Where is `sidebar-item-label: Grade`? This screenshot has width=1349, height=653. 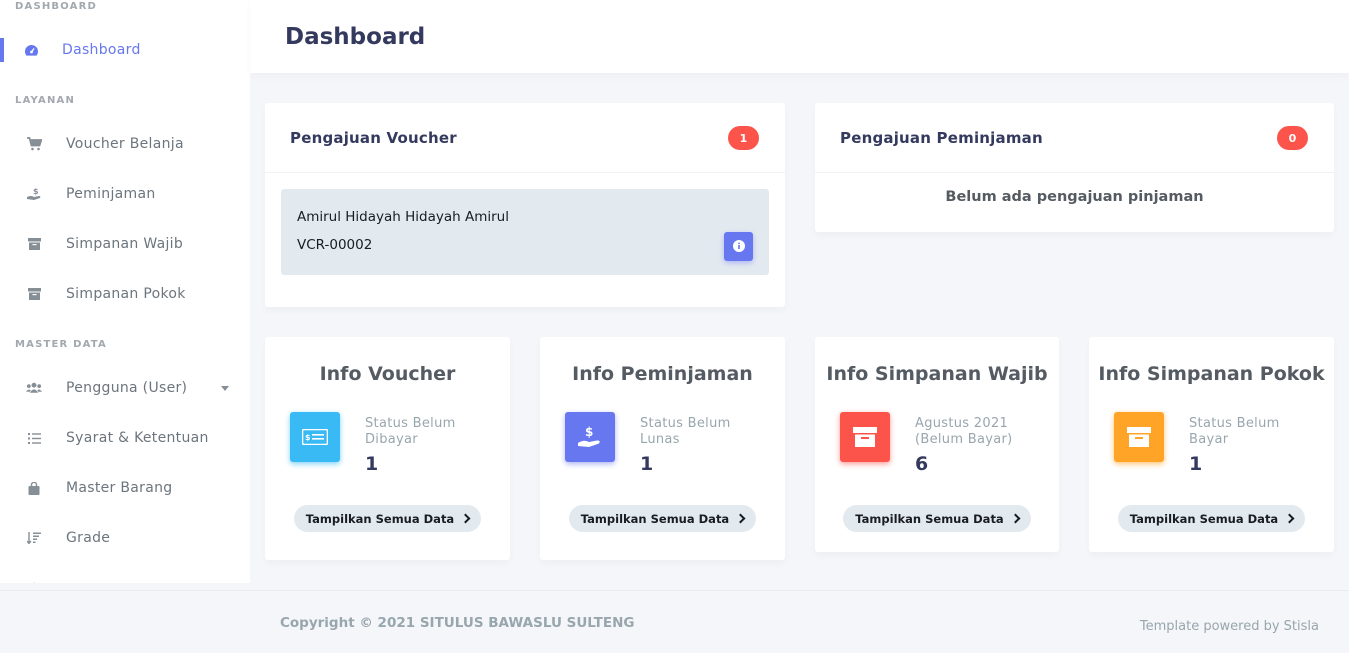 sidebar-item-label: Grade is located at coordinates (88, 538).